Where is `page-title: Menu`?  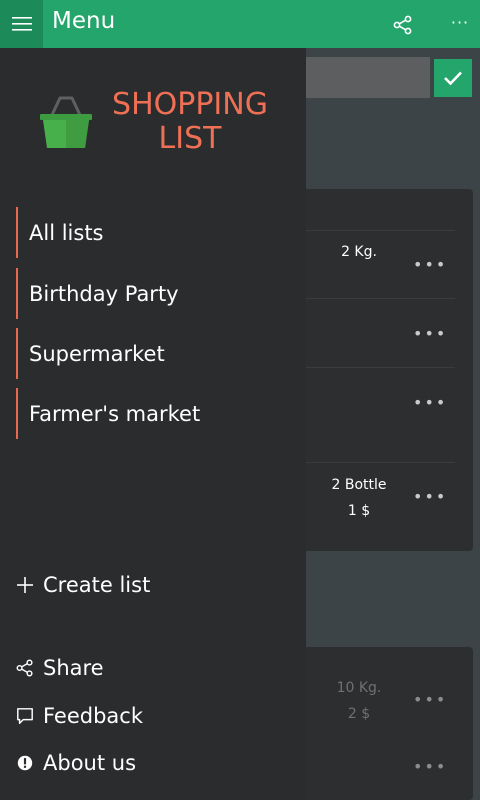 page-title: Menu is located at coordinates (84, 21).